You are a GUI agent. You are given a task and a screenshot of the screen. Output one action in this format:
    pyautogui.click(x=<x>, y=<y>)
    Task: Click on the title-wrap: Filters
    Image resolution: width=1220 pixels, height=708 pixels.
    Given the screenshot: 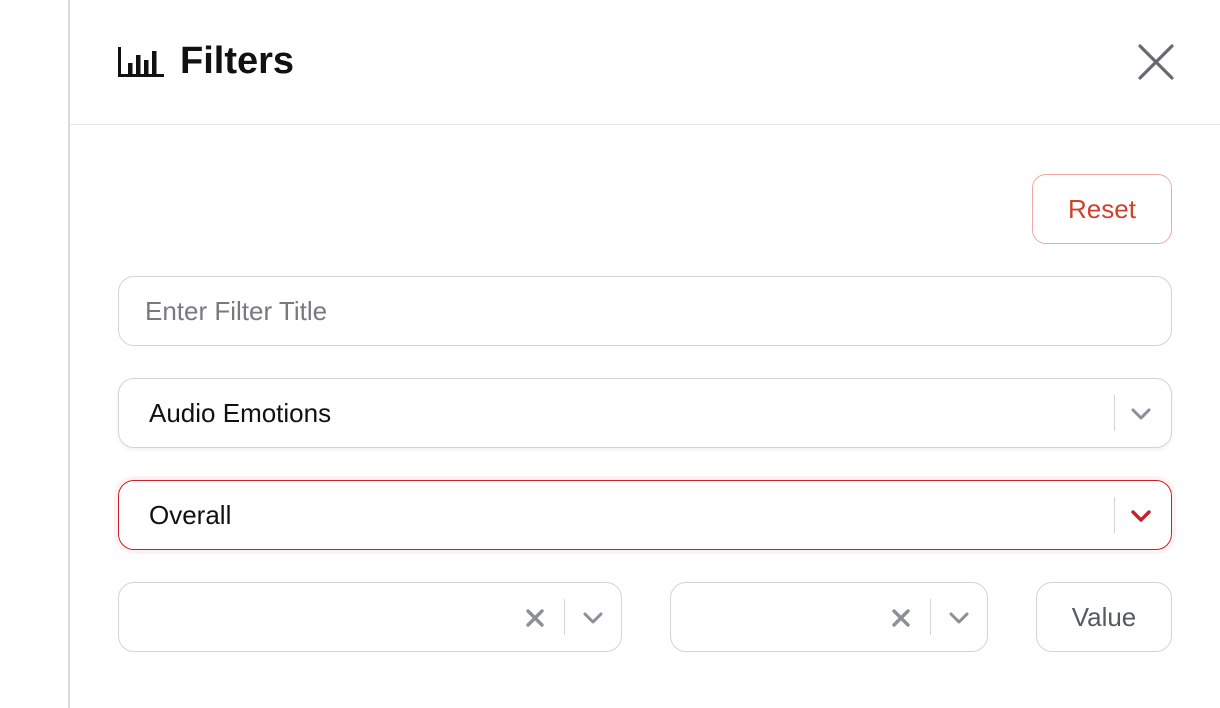 What is the action you would take?
    pyautogui.click(x=206, y=61)
    